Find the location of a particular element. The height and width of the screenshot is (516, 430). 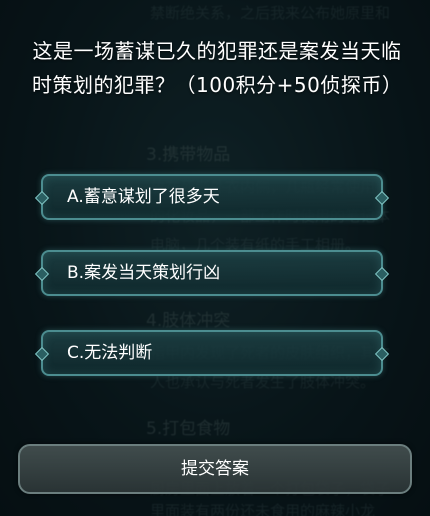

submit-answer-label: 提交答案 is located at coordinates (215, 469).